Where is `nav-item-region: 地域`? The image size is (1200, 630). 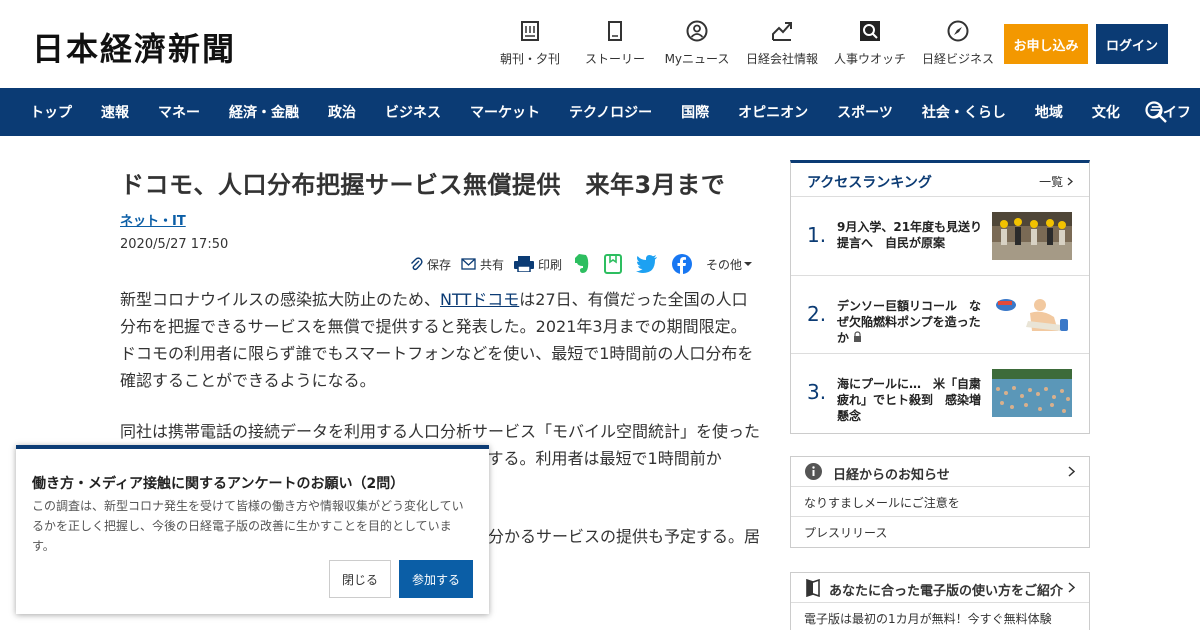 nav-item-region: 地域 is located at coordinates (1049, 112).